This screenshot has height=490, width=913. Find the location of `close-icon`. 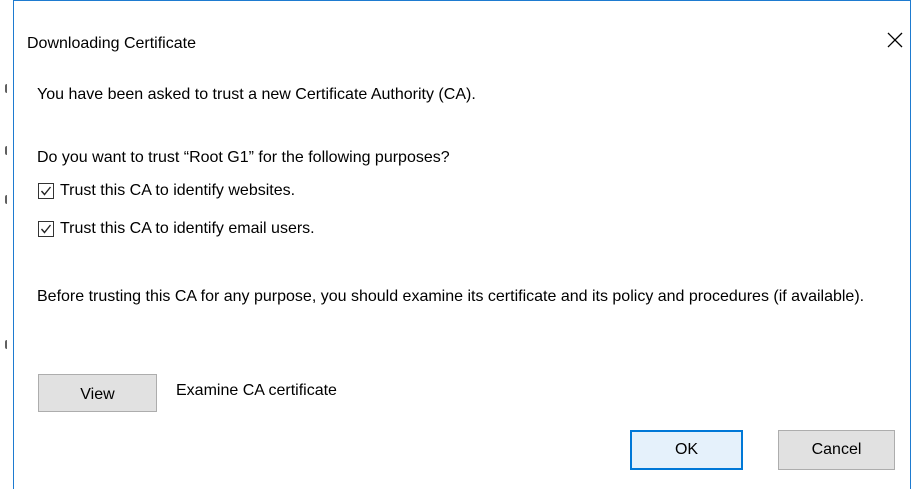

close-icon is located at coordinates (895, 40).